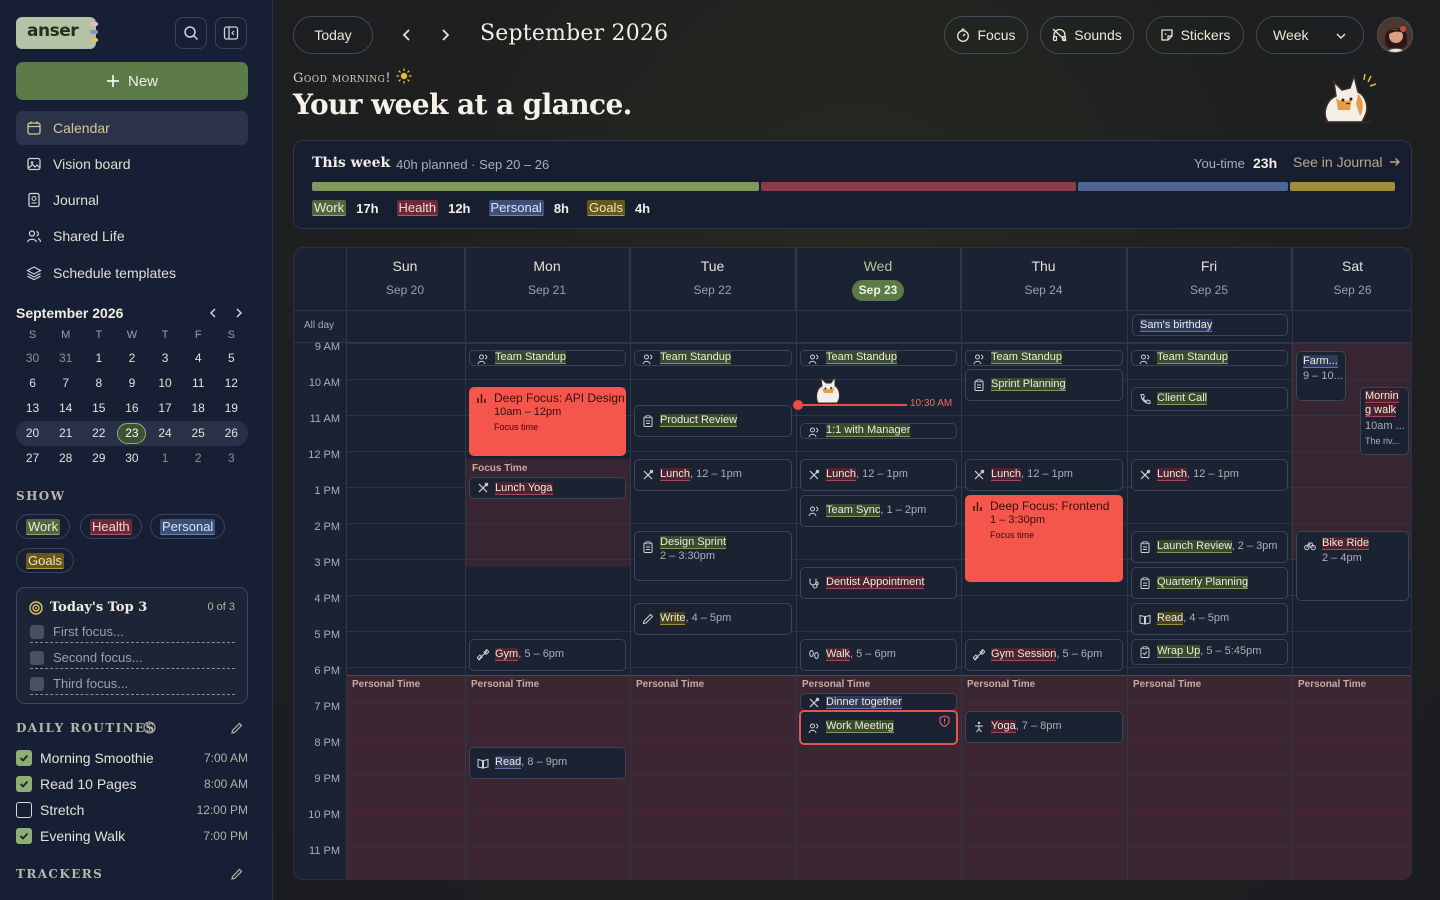 Image resolution: width=1440 pixels, height=900 pixels. Describe the element at coordinates (1044, 475) in the screenshot. I see `event-thu-lunch: Lunch, 12 – 1pm` at that location.